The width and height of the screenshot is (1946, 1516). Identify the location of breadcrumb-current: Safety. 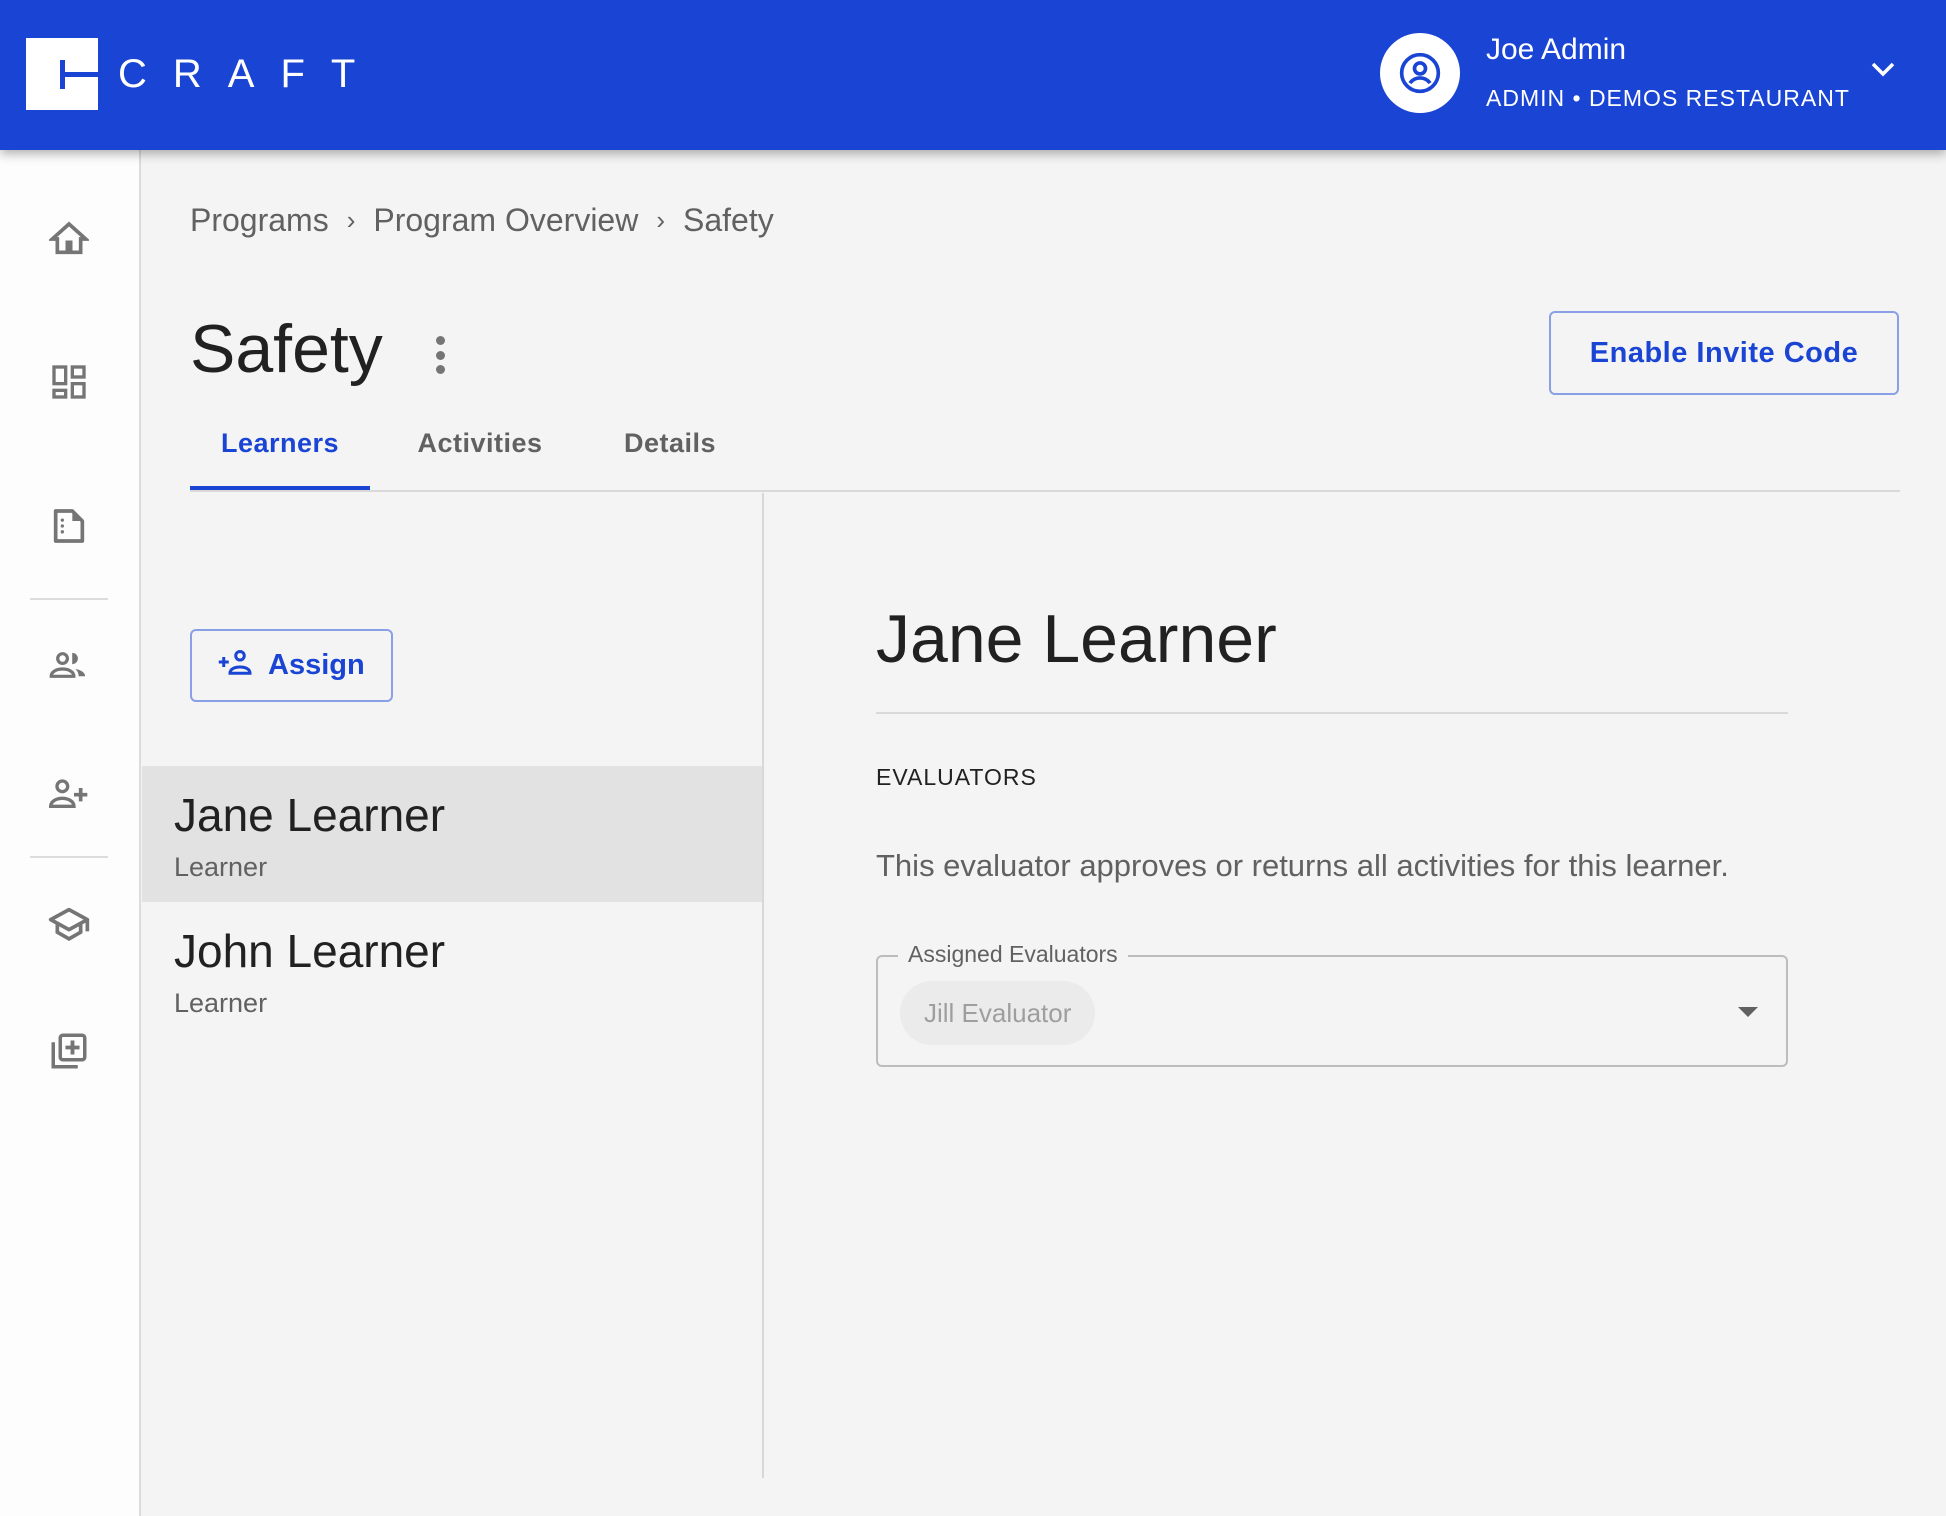
(728, 220).